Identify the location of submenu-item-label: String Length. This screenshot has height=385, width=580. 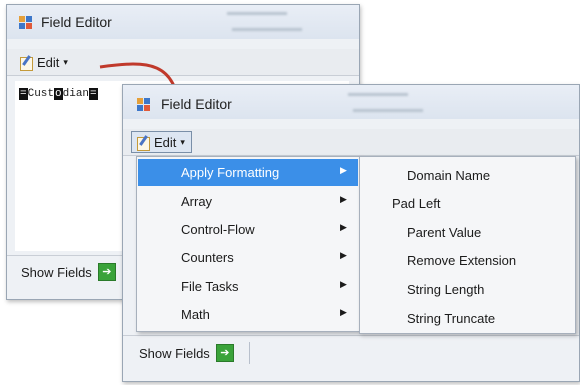
(446, 289).